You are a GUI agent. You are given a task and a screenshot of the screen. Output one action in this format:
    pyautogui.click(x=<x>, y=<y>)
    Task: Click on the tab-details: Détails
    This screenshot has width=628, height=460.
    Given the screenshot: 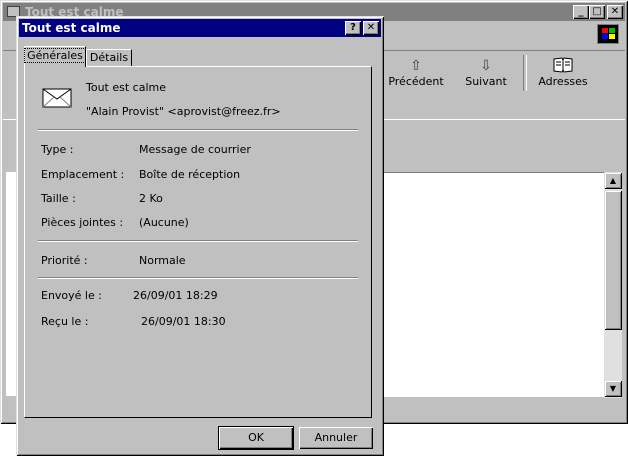 What is the action you would take?
    pyautogui.click(x=109, y=57)
    